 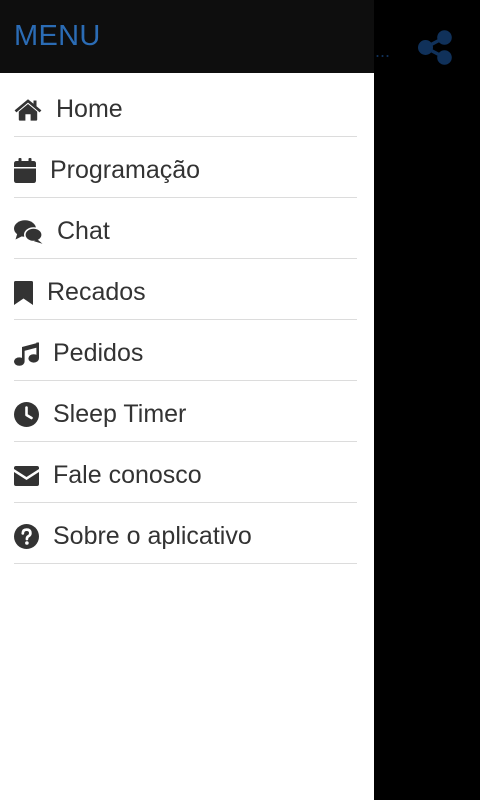 I want to click on menu-item-label: Home, so click(x=89, y=109).